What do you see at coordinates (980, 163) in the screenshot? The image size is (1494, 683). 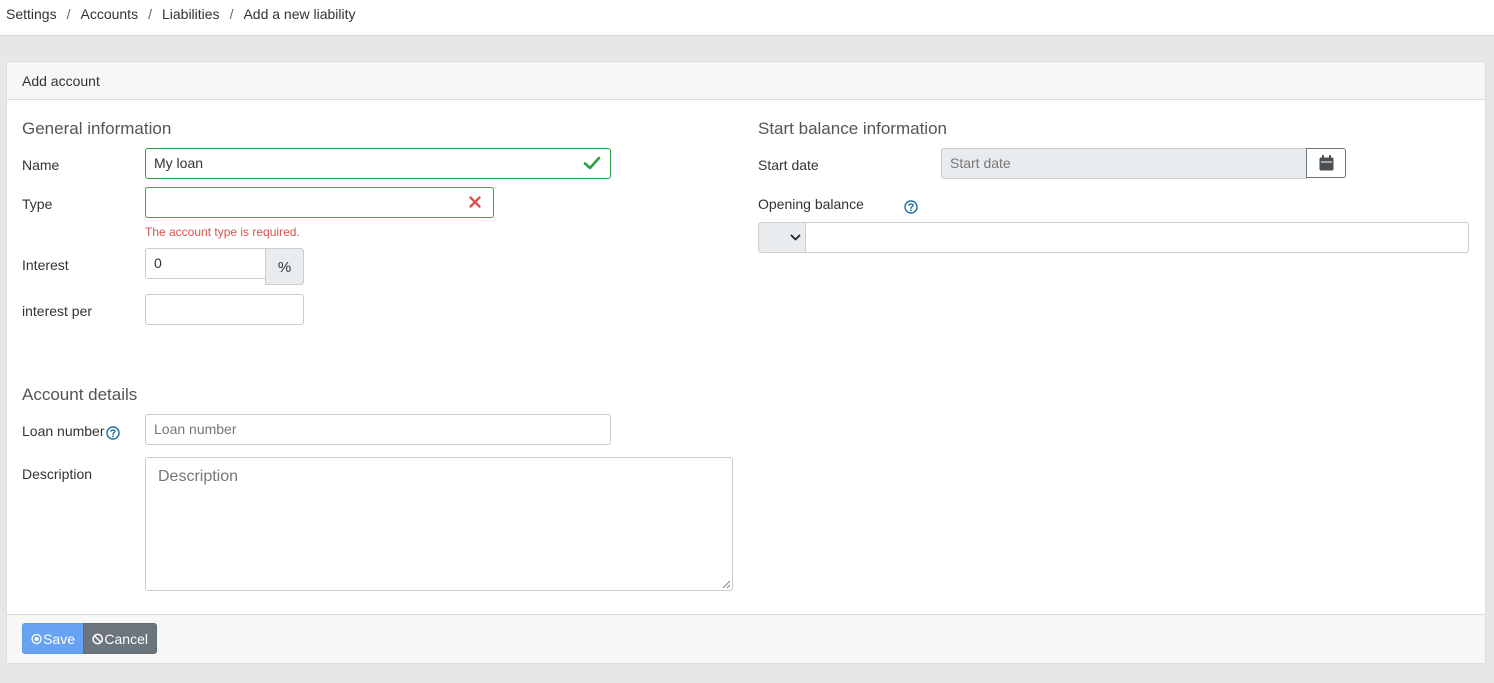 I see `start-date-placeholder: Start date` at bounding box center [980, 163].